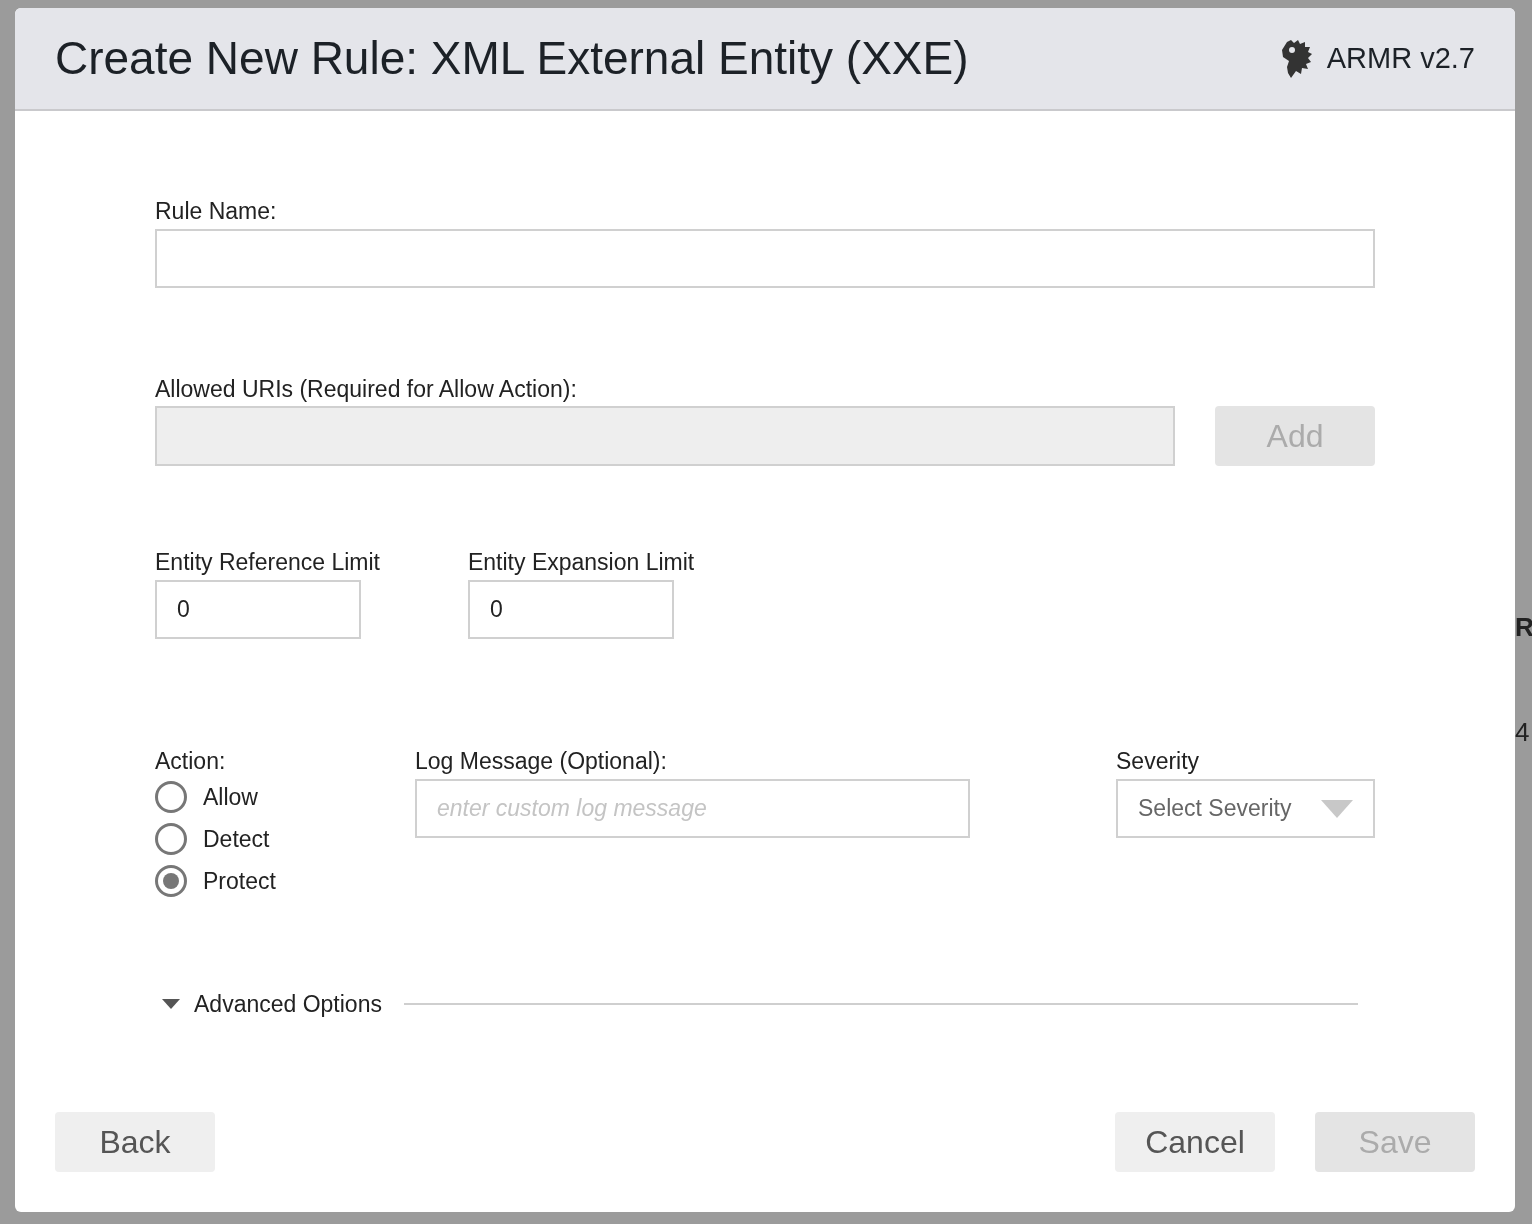 The image size is (1532, 1224). Describe the element at coordinates (285, 839) in the screenshot. I see `radio-option: Detect` at that location.